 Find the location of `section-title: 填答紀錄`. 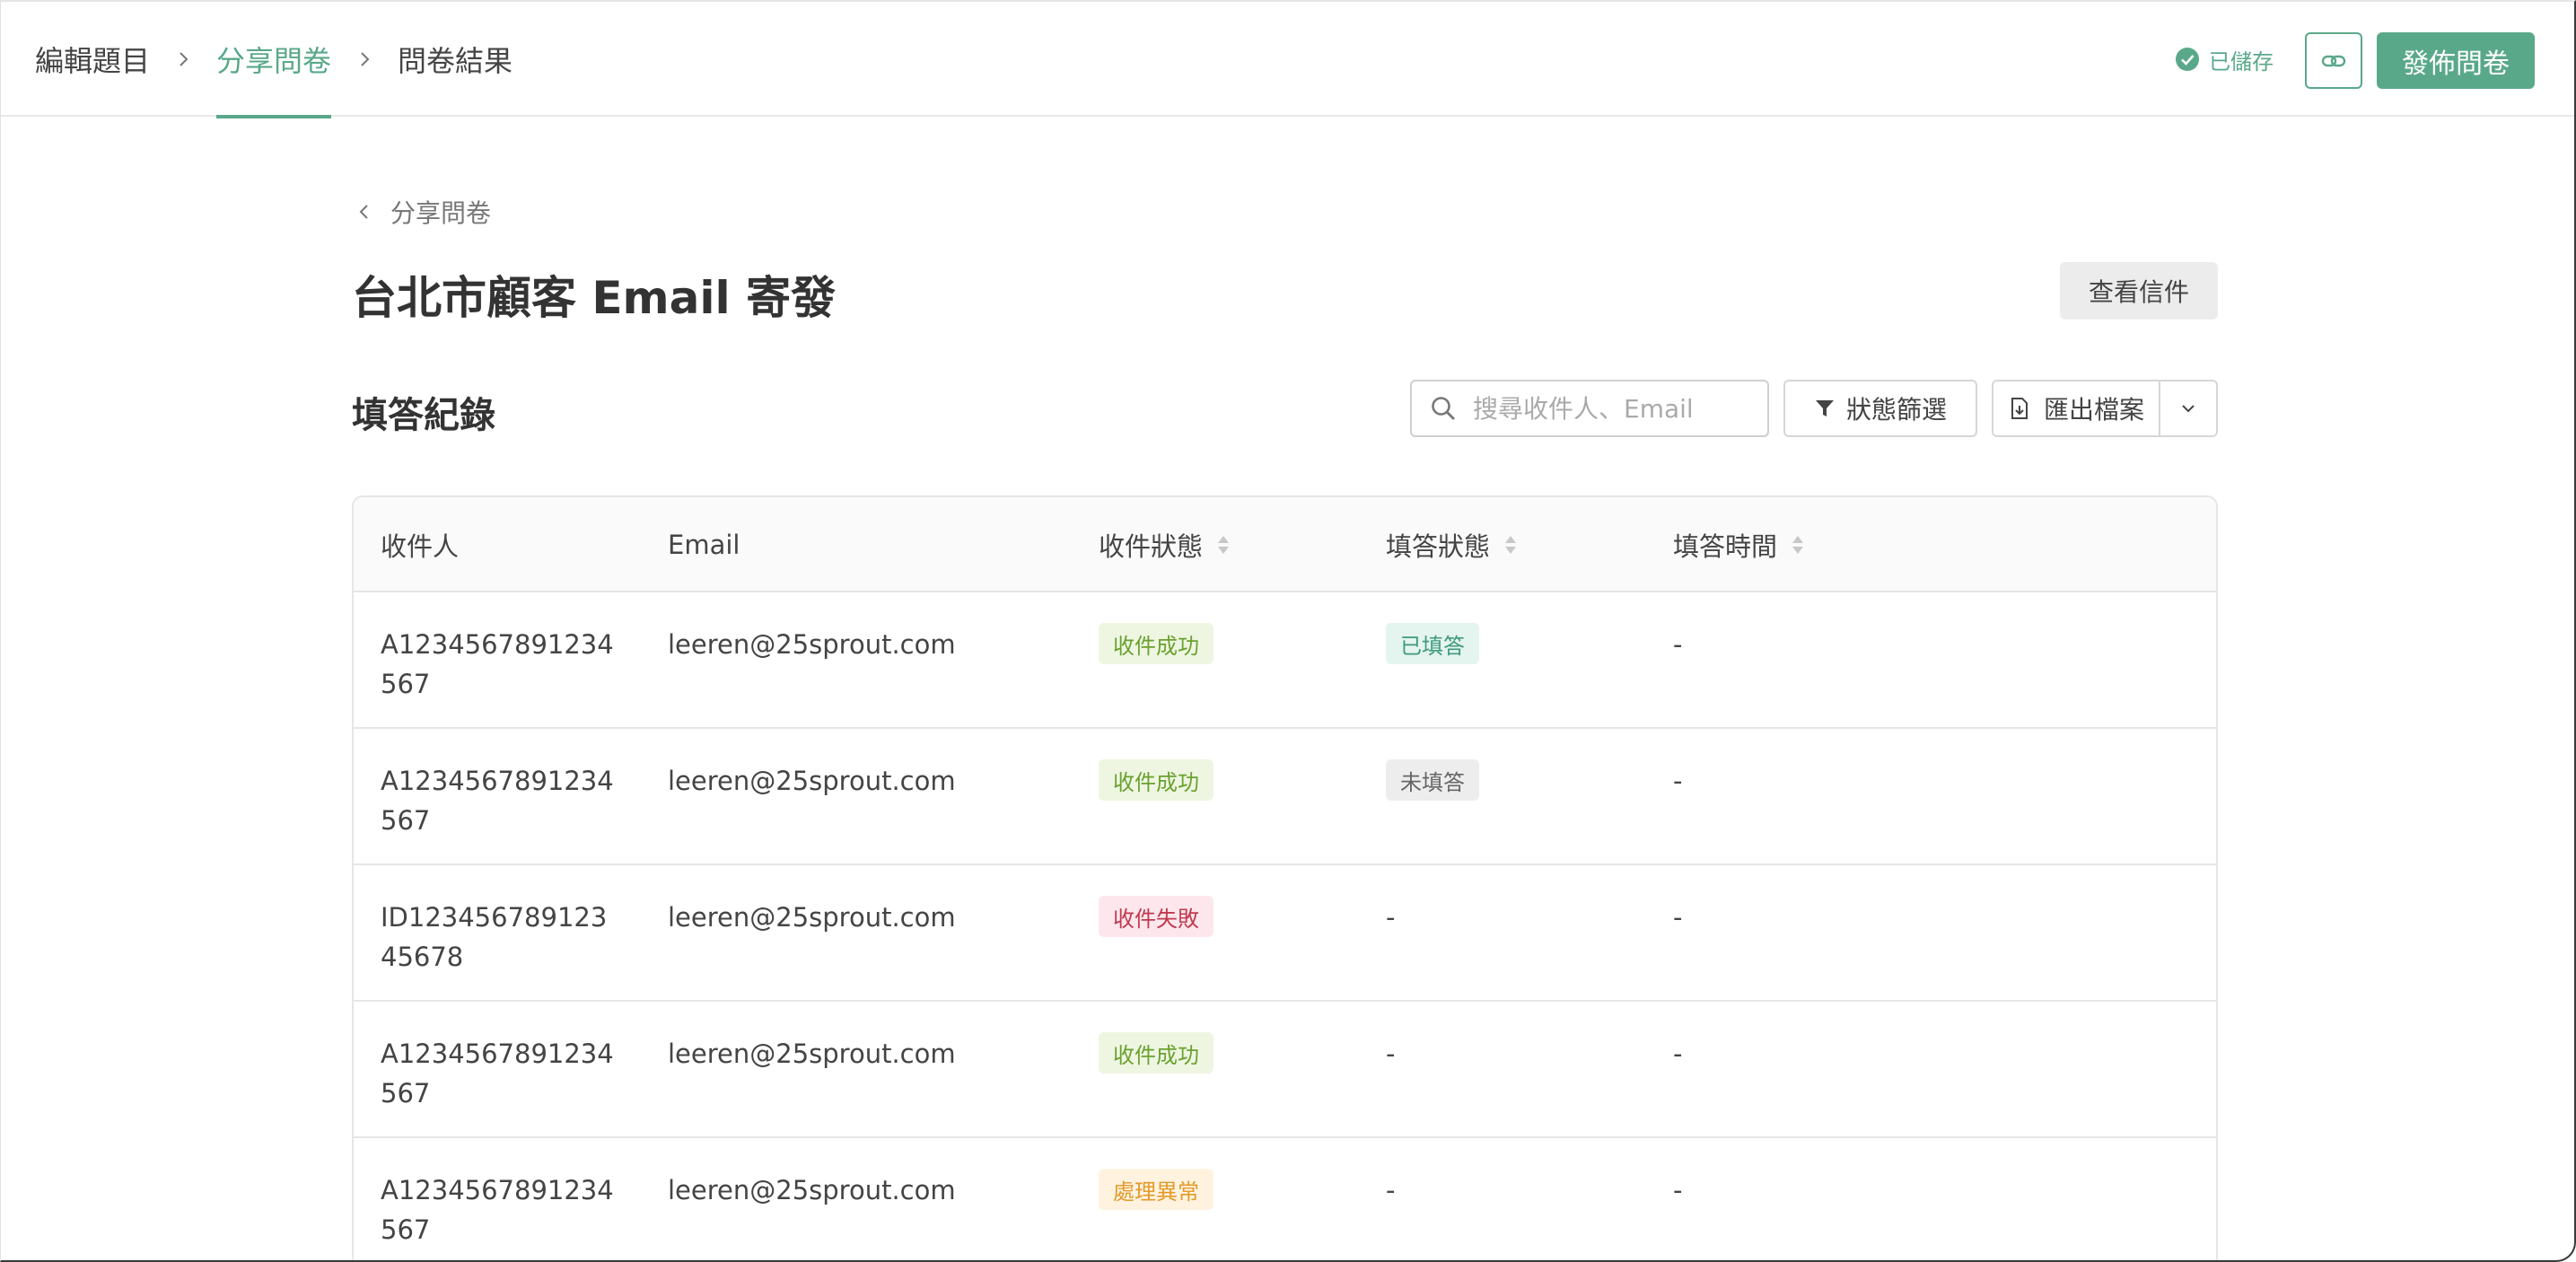

section-title: 填答紀錄 is located at coordinates (423, 415).